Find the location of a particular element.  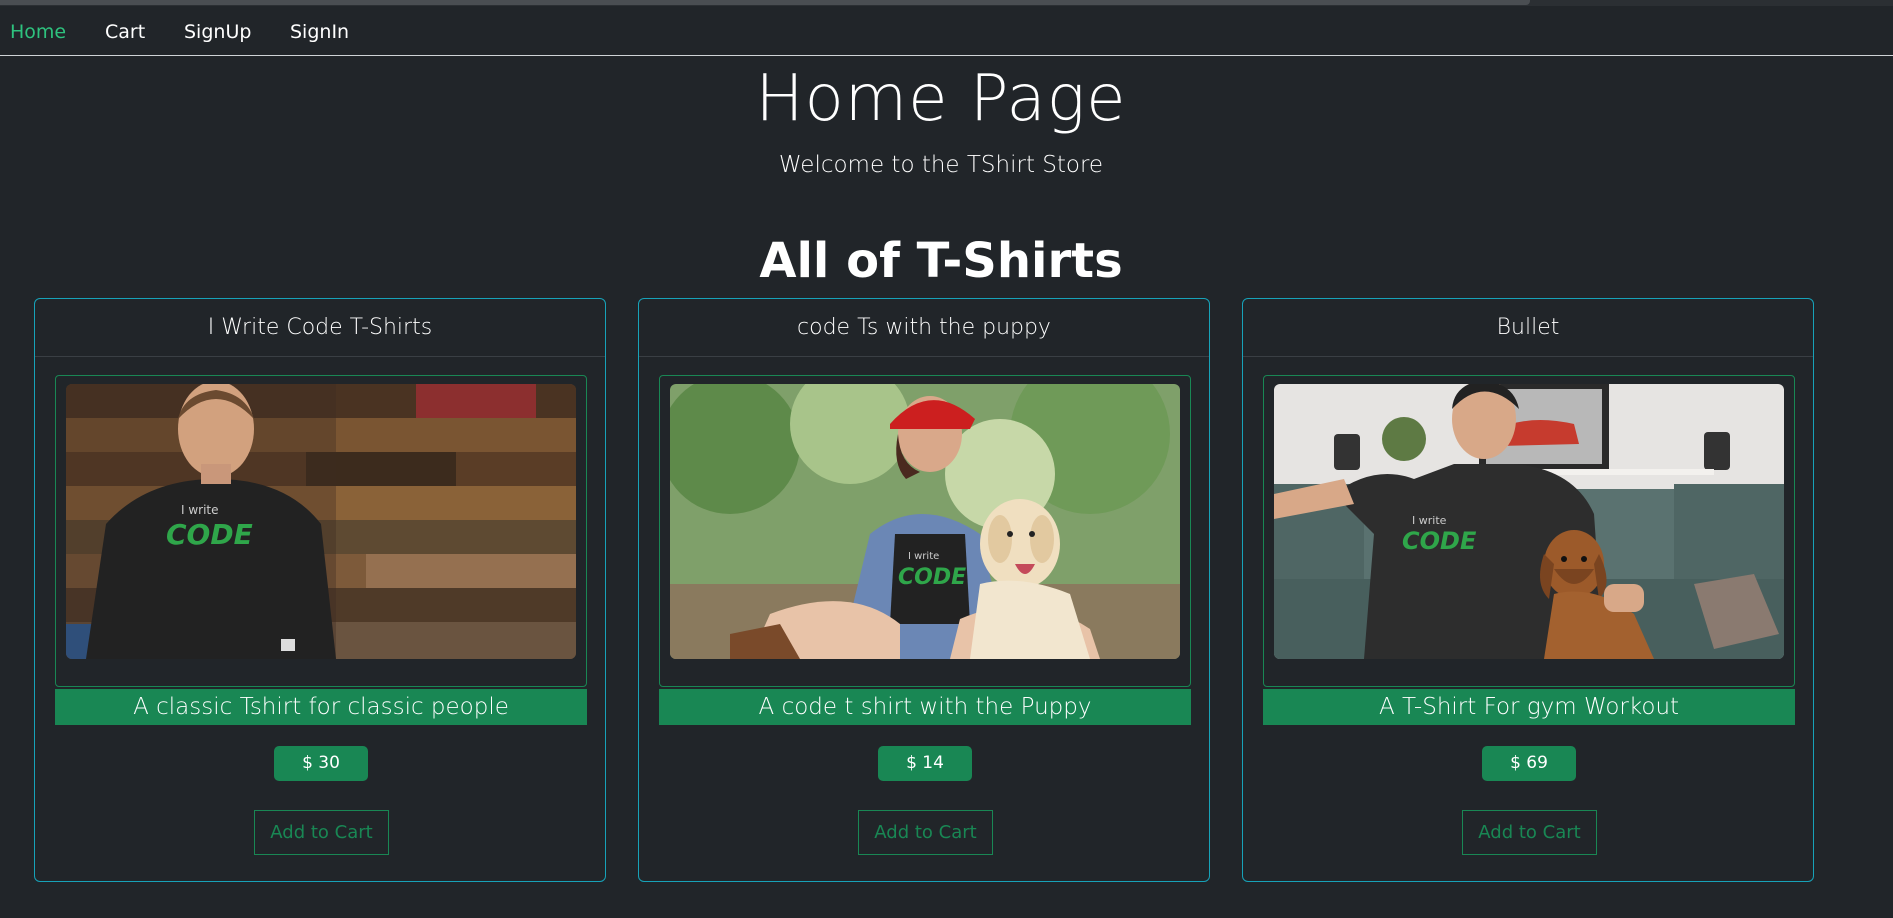

page-title: Home Page is located at coordinates (941, 99).